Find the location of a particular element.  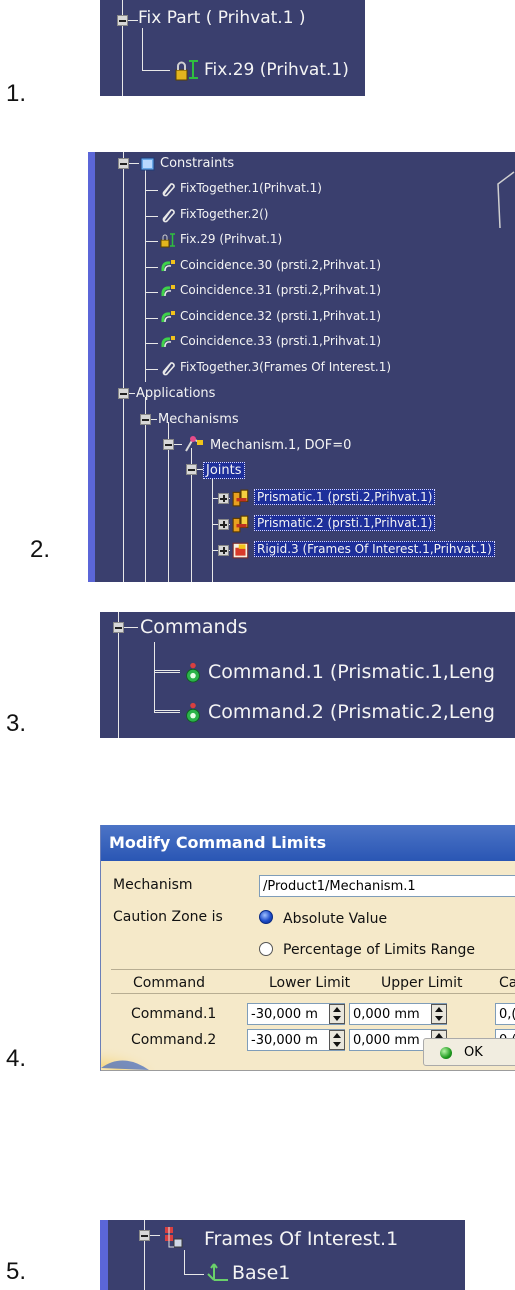

ok-status-icon is located at coordinates (446, 1053).